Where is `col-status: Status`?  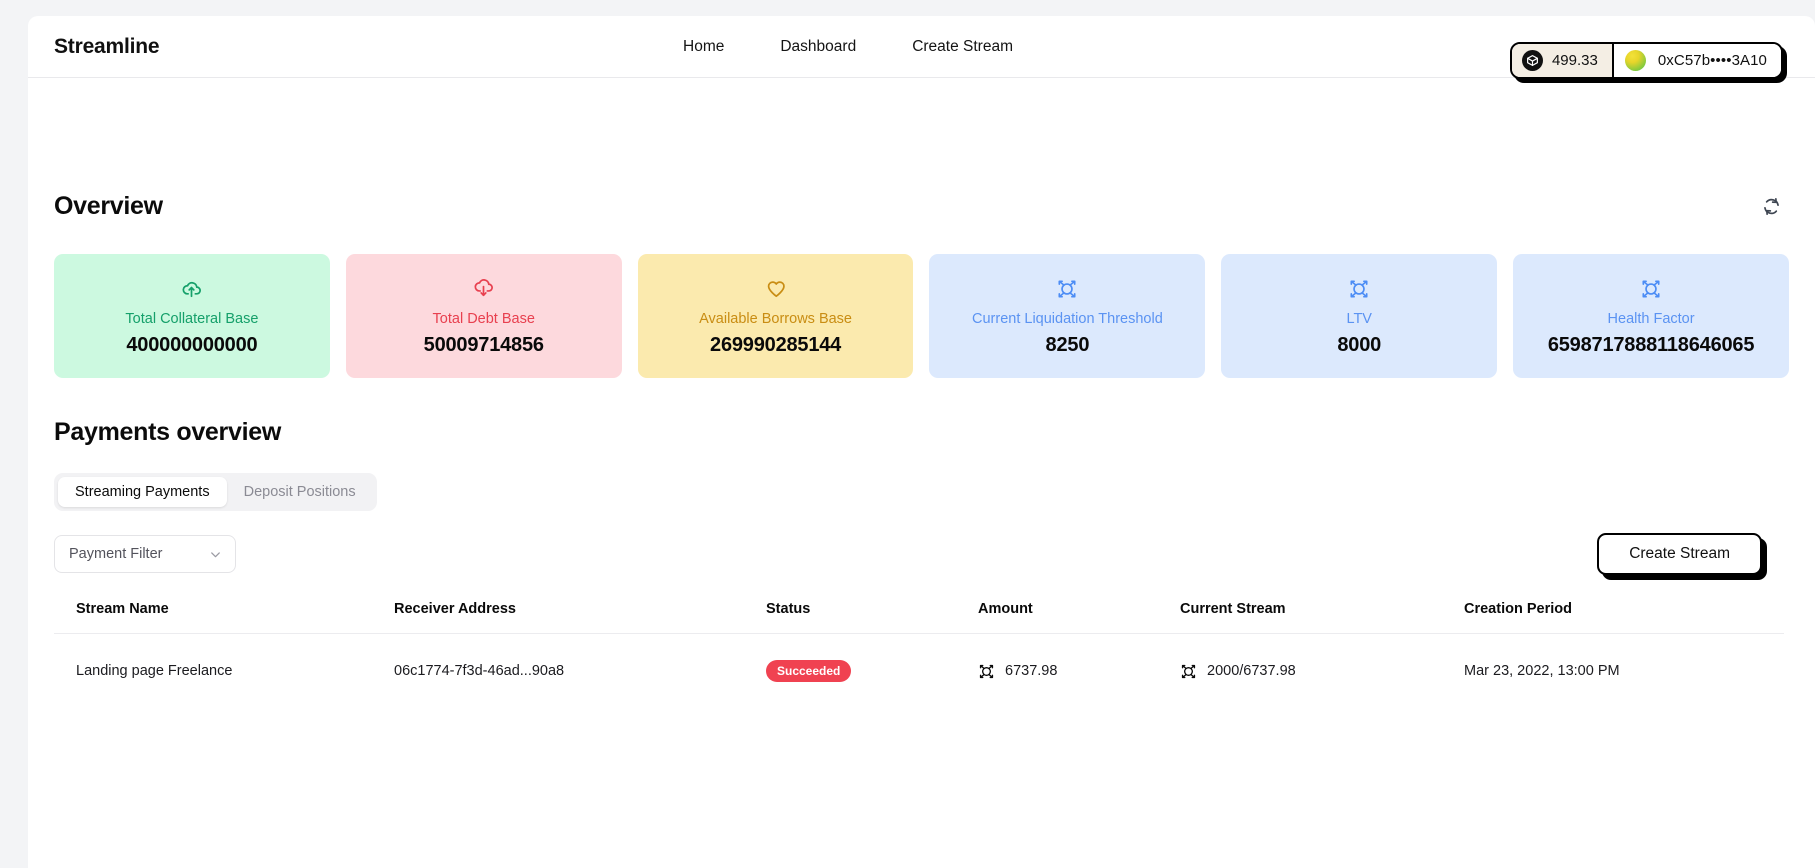 col-status: Status is located at coordinates (872, 617).